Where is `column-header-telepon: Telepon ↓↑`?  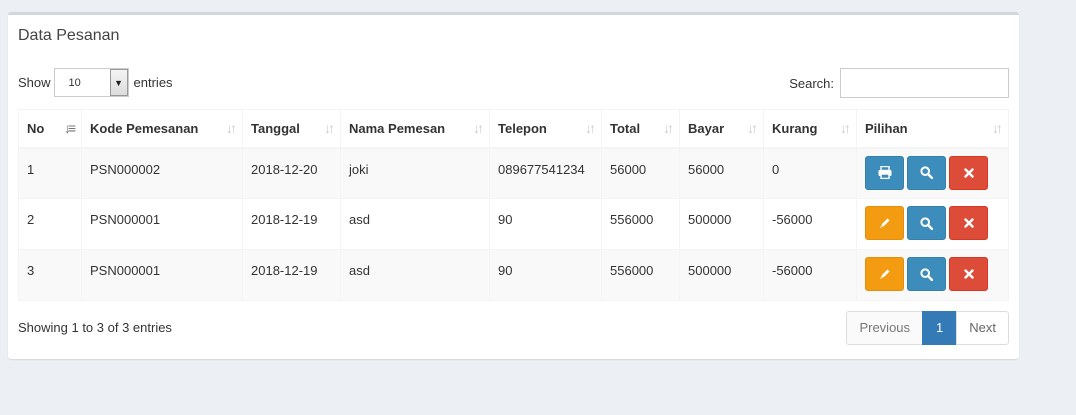
column-header-telepon: Telepon ↓↑ is located at coordinates (545, 129).